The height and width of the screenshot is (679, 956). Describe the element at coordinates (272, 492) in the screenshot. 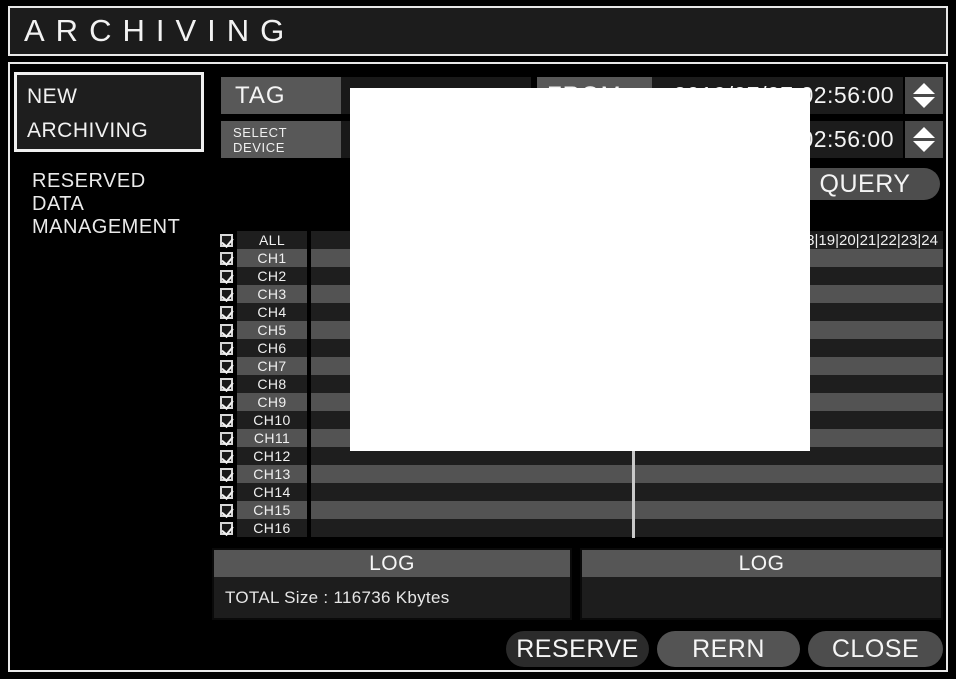

I see `channel-label: CH14` at that location.